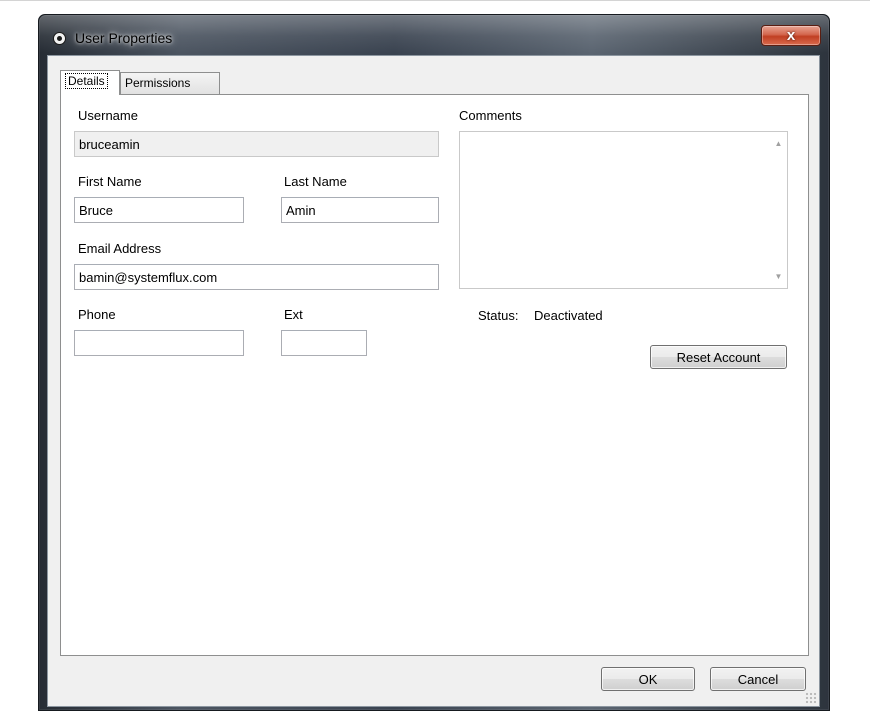 The height and width of the screenshot is (711, 870). Describe the element at coordinates (158, 83) in the screenshot. I see `tab-permissions-label: Permissions` at that location.